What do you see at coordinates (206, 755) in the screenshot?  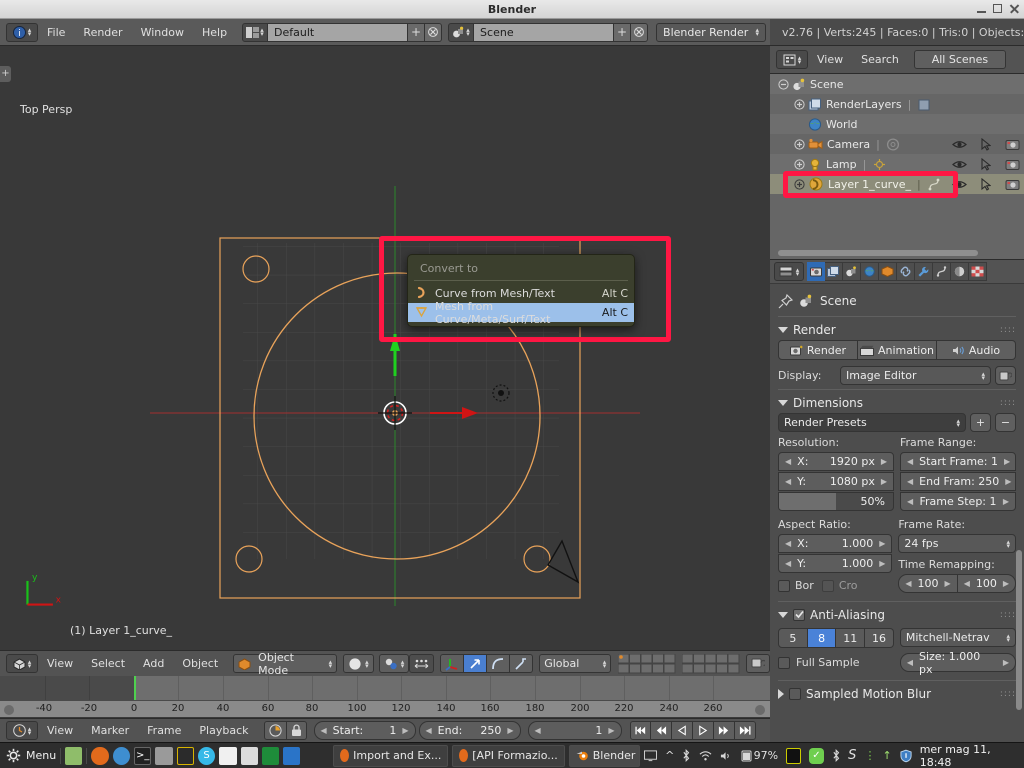 I see `skype-icon: S` at bounding box center [206, 755].